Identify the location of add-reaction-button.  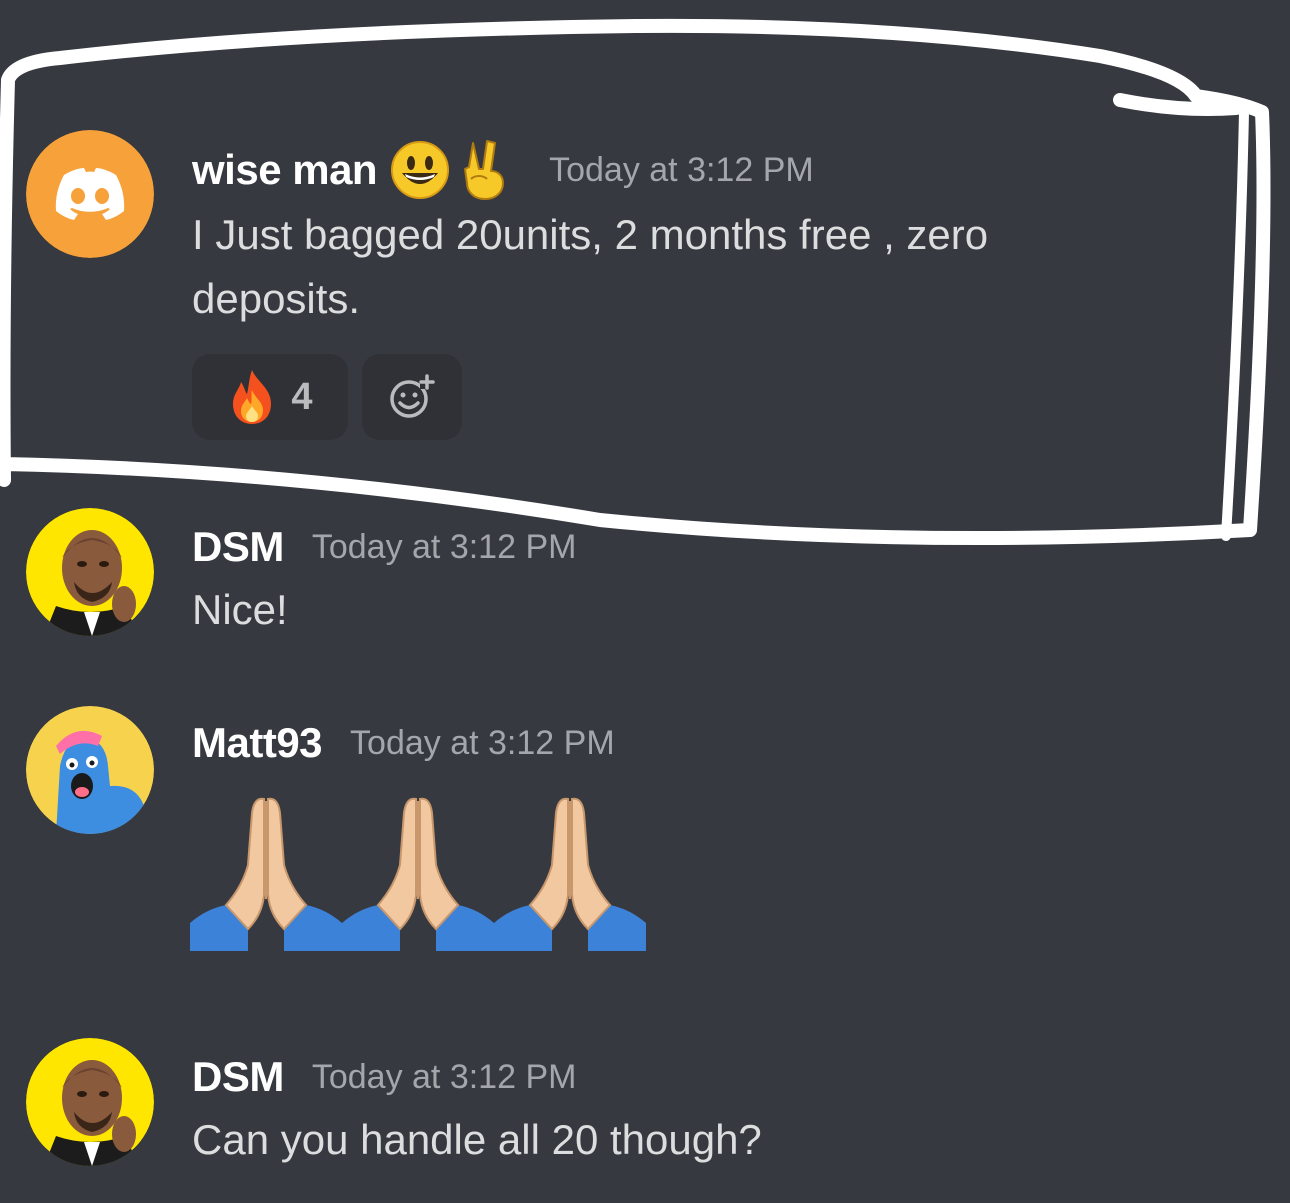
(412, 397).